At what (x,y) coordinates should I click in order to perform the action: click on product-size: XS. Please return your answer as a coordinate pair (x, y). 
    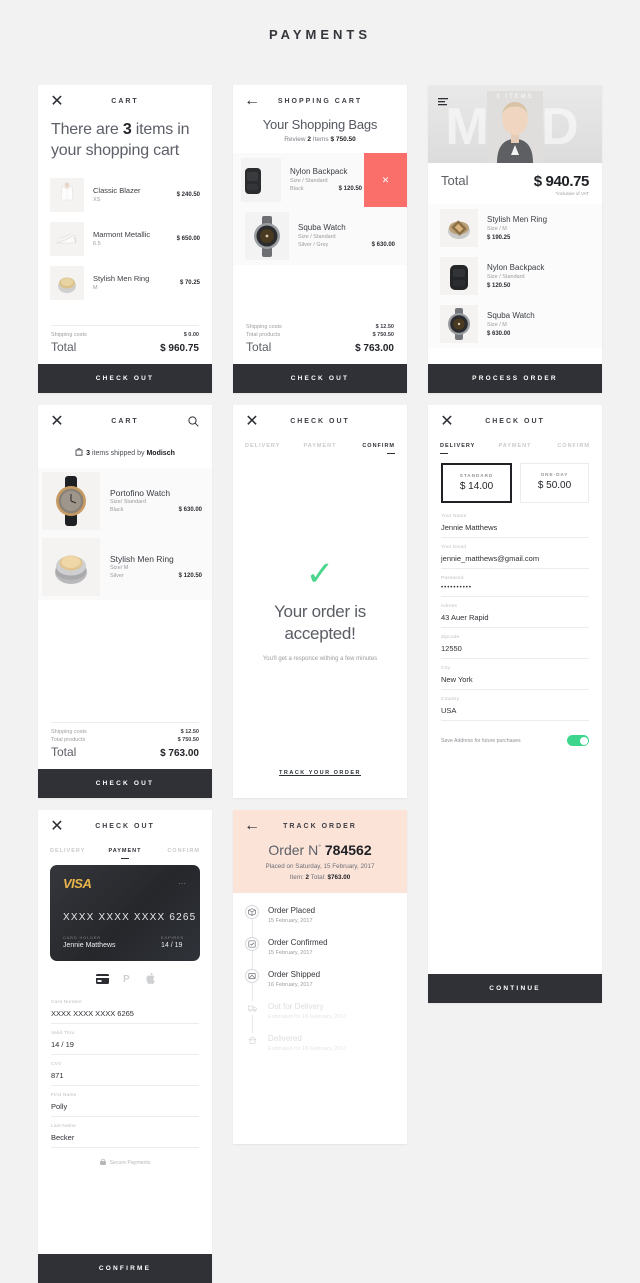
    Looking at the image, I should click on (97, 200).